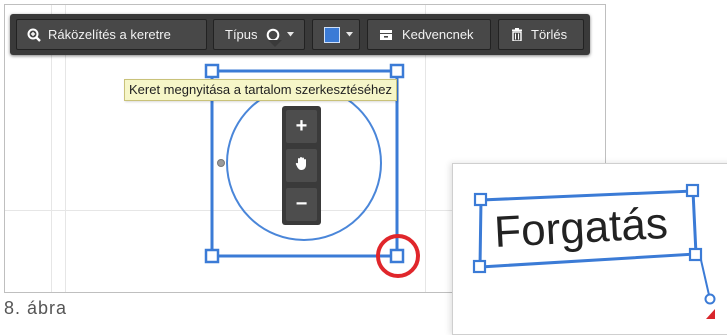 The height and width of the screenshot is (335, 727). What do you see at coordinates (275, 43) in the screenshot?
I see `toolbar-pointer` at bounding box center [275, 43].